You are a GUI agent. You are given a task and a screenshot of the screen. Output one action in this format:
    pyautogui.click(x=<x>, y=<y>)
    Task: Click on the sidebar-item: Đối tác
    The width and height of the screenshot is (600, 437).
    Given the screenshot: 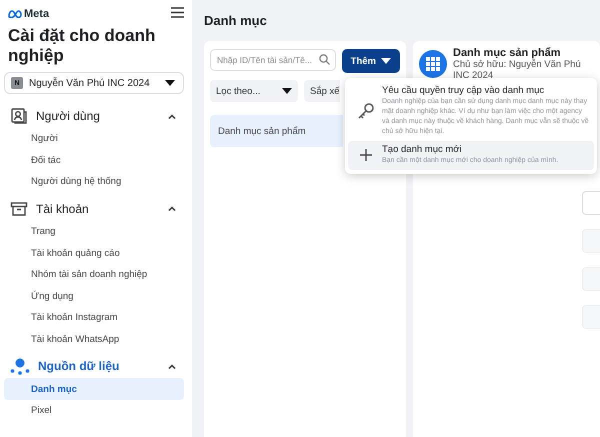 What is the action you would take?
    pyautogui.click(x=94, y=161)
    